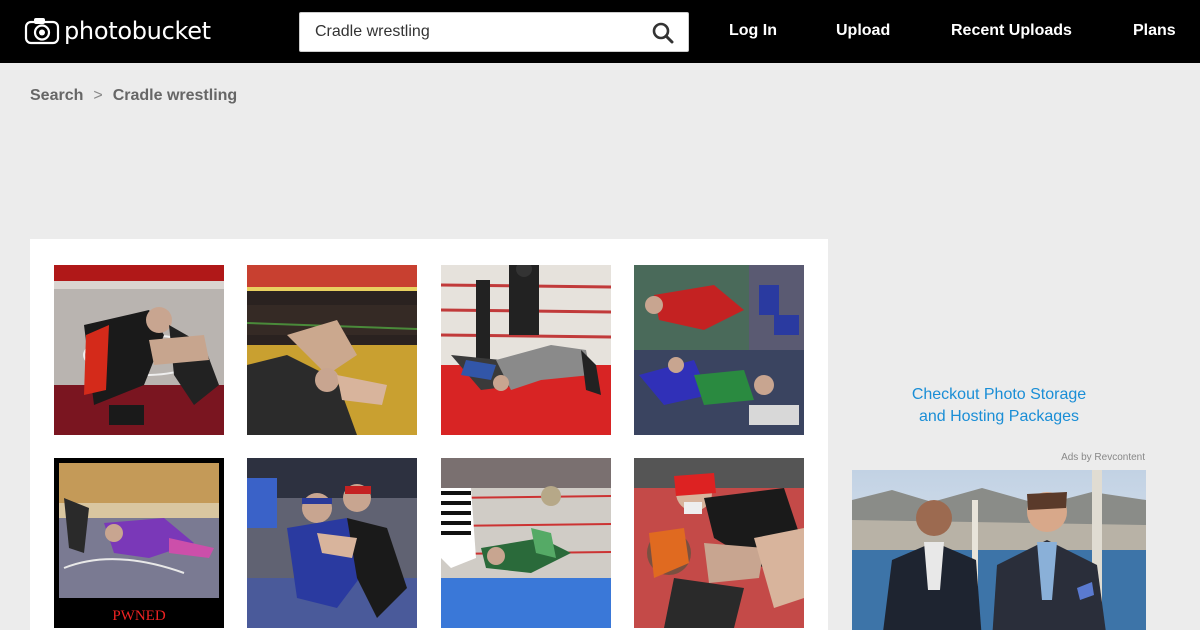 This screenshot has height=630, width=1200. I want to click on result-thumbnail: PWNED, so click(139, 543).